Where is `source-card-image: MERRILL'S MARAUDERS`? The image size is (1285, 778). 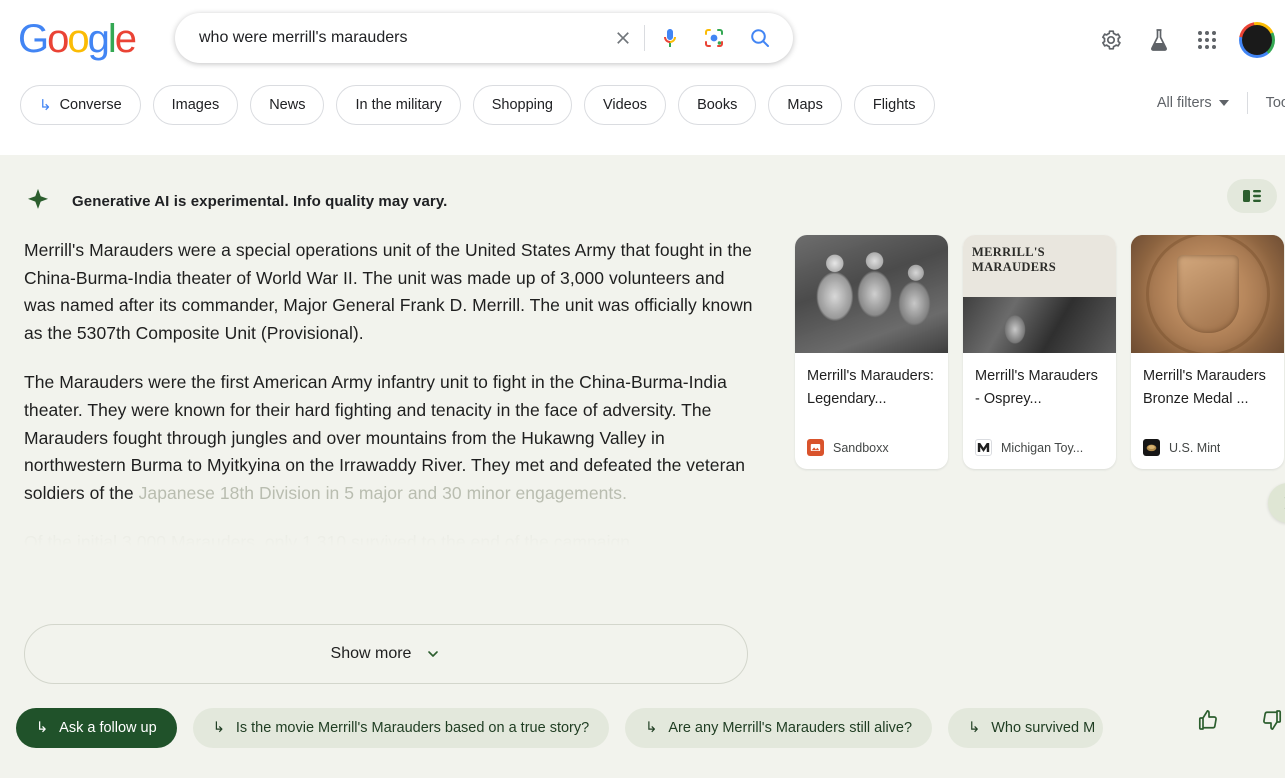
source-card-image: MERRILL'S MARAUDERS is located at coordinates (1039, 294).